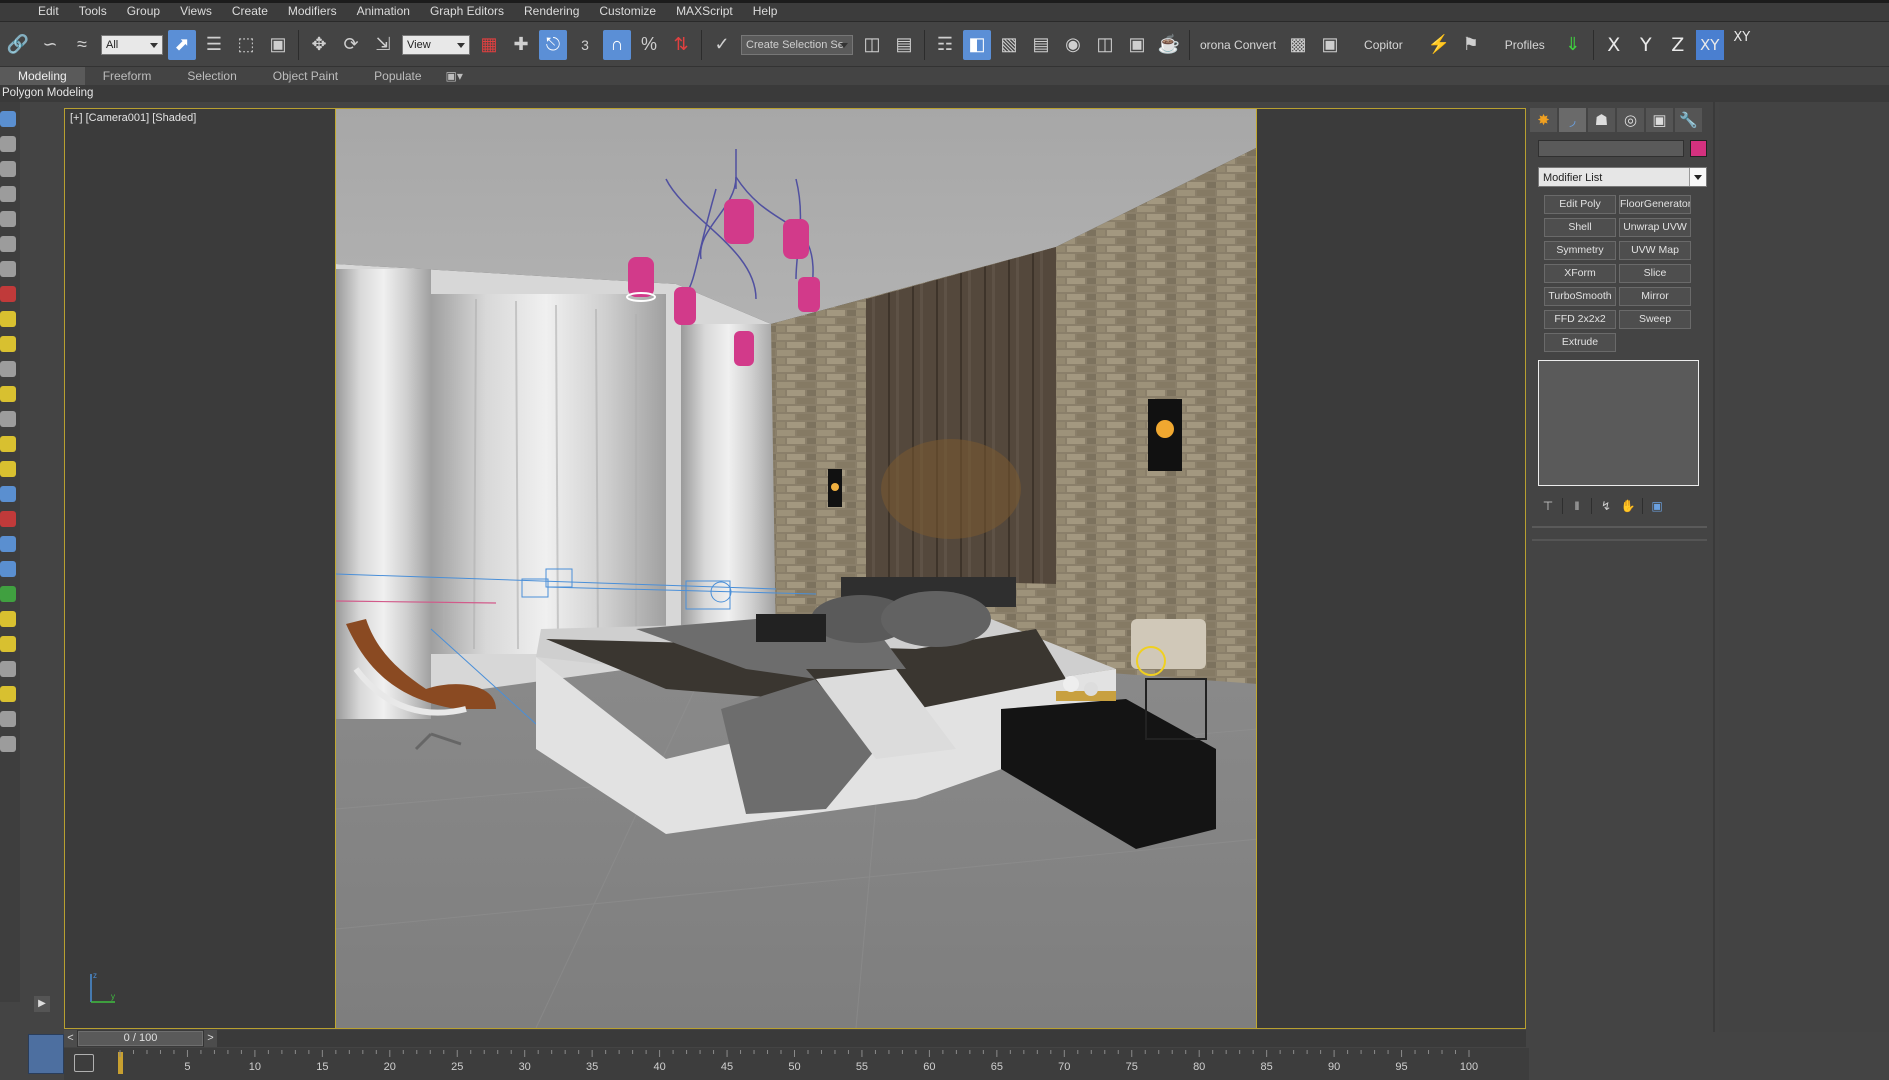 This screenshot has width=1889, height=1080. What do you see at coordinates (211, 76) in the screenshot?
I see `tab-selection: Selection` at bounding box center [211, 76].